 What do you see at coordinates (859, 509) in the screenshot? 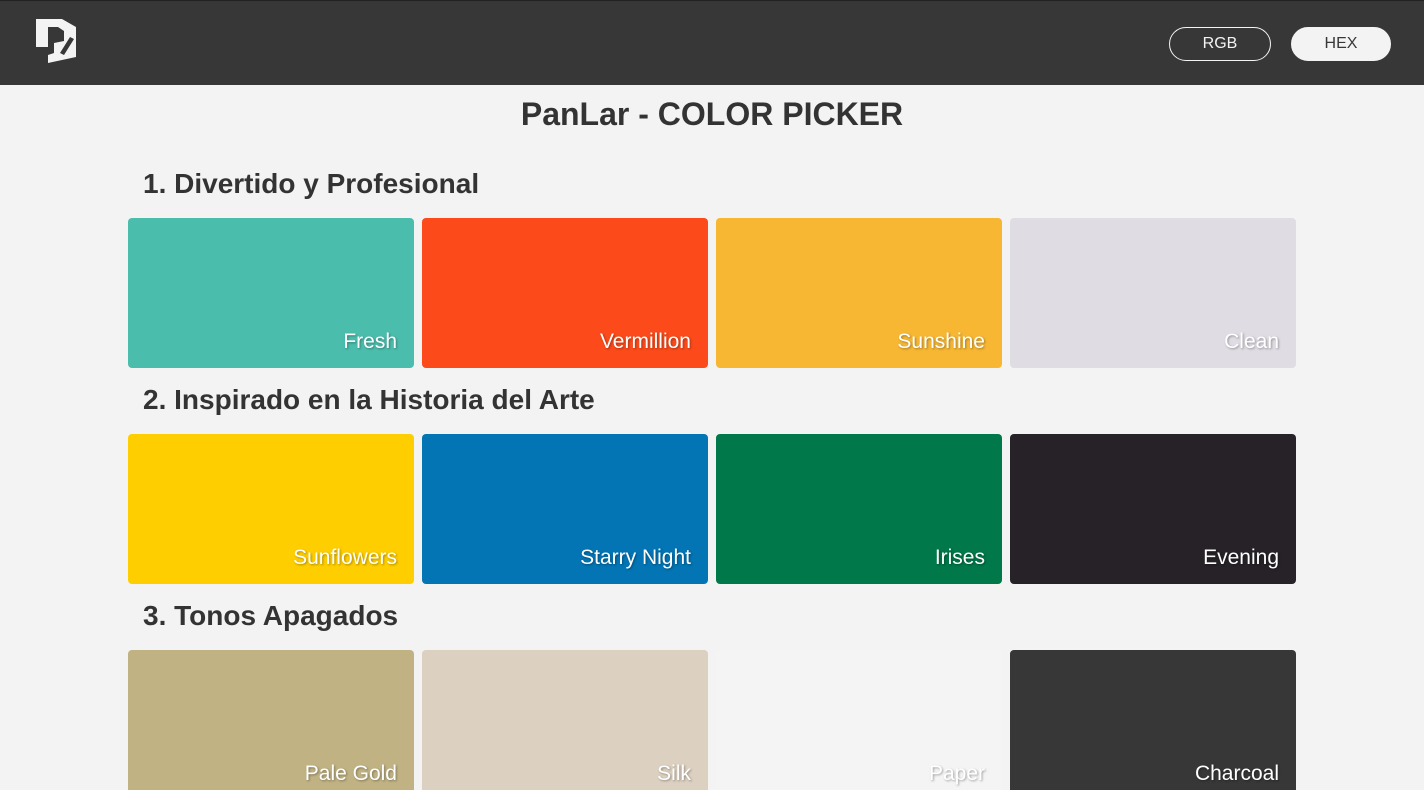
I see `color-swatch-irises: Irises` at bounding box center [859, 509].